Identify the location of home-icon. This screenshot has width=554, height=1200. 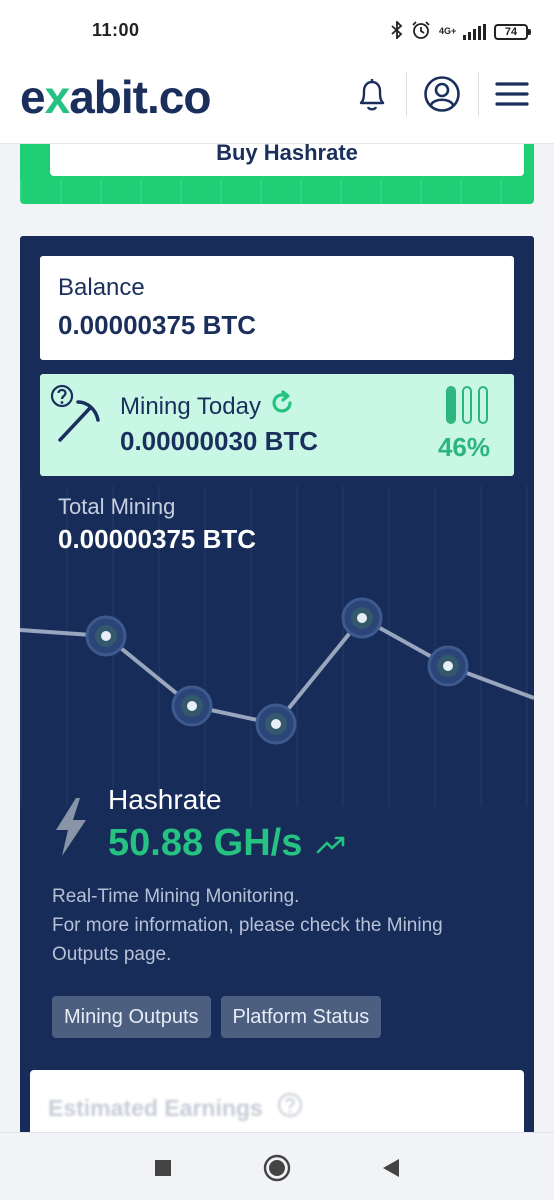
(277, 1168).